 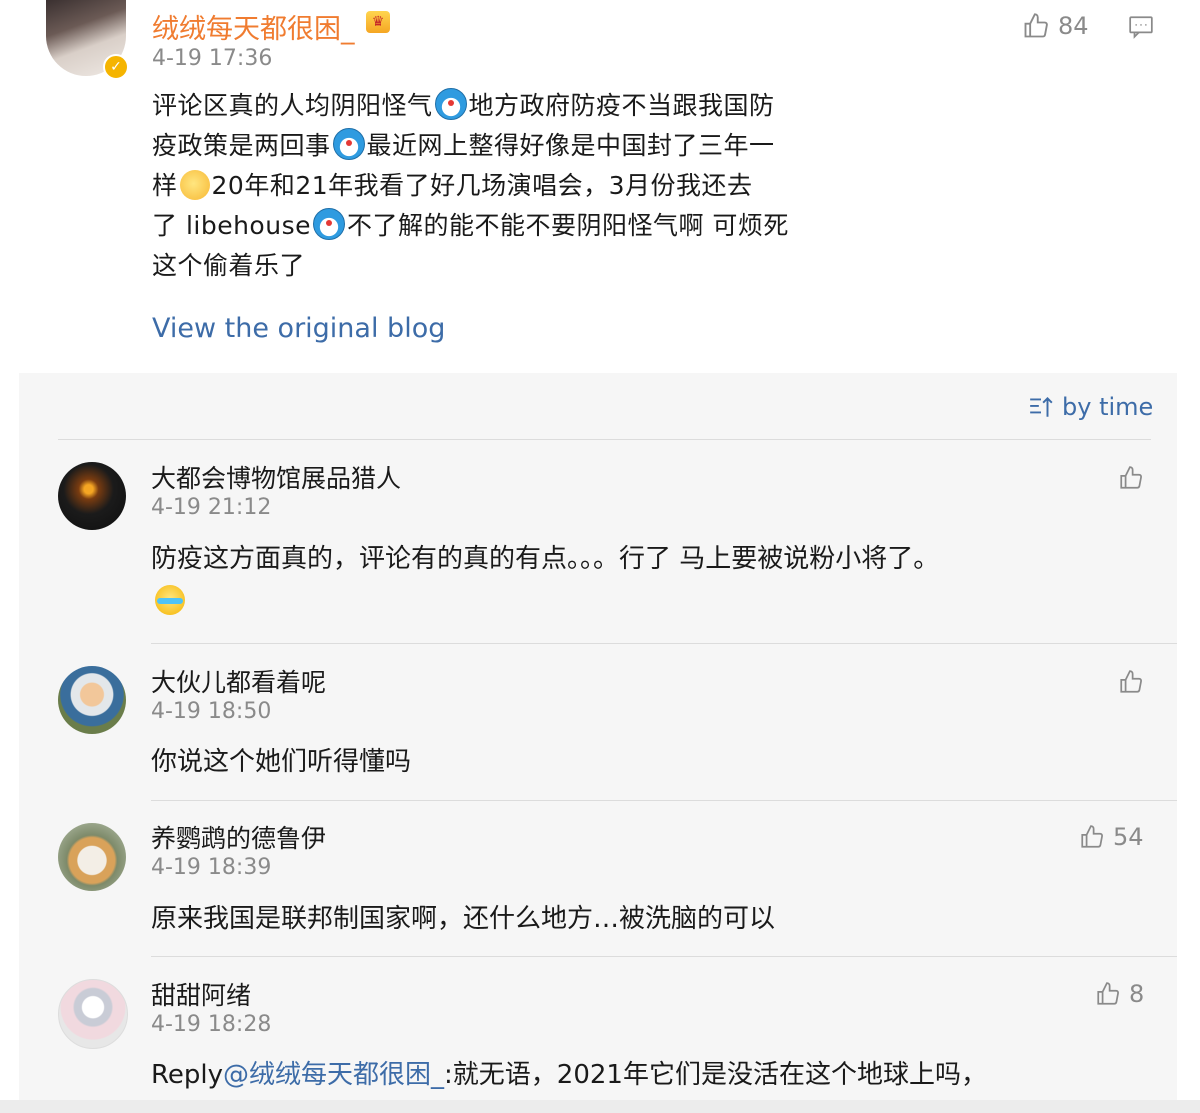 I want to click on laughing-emoji-icon, so click(x=170, y=600).